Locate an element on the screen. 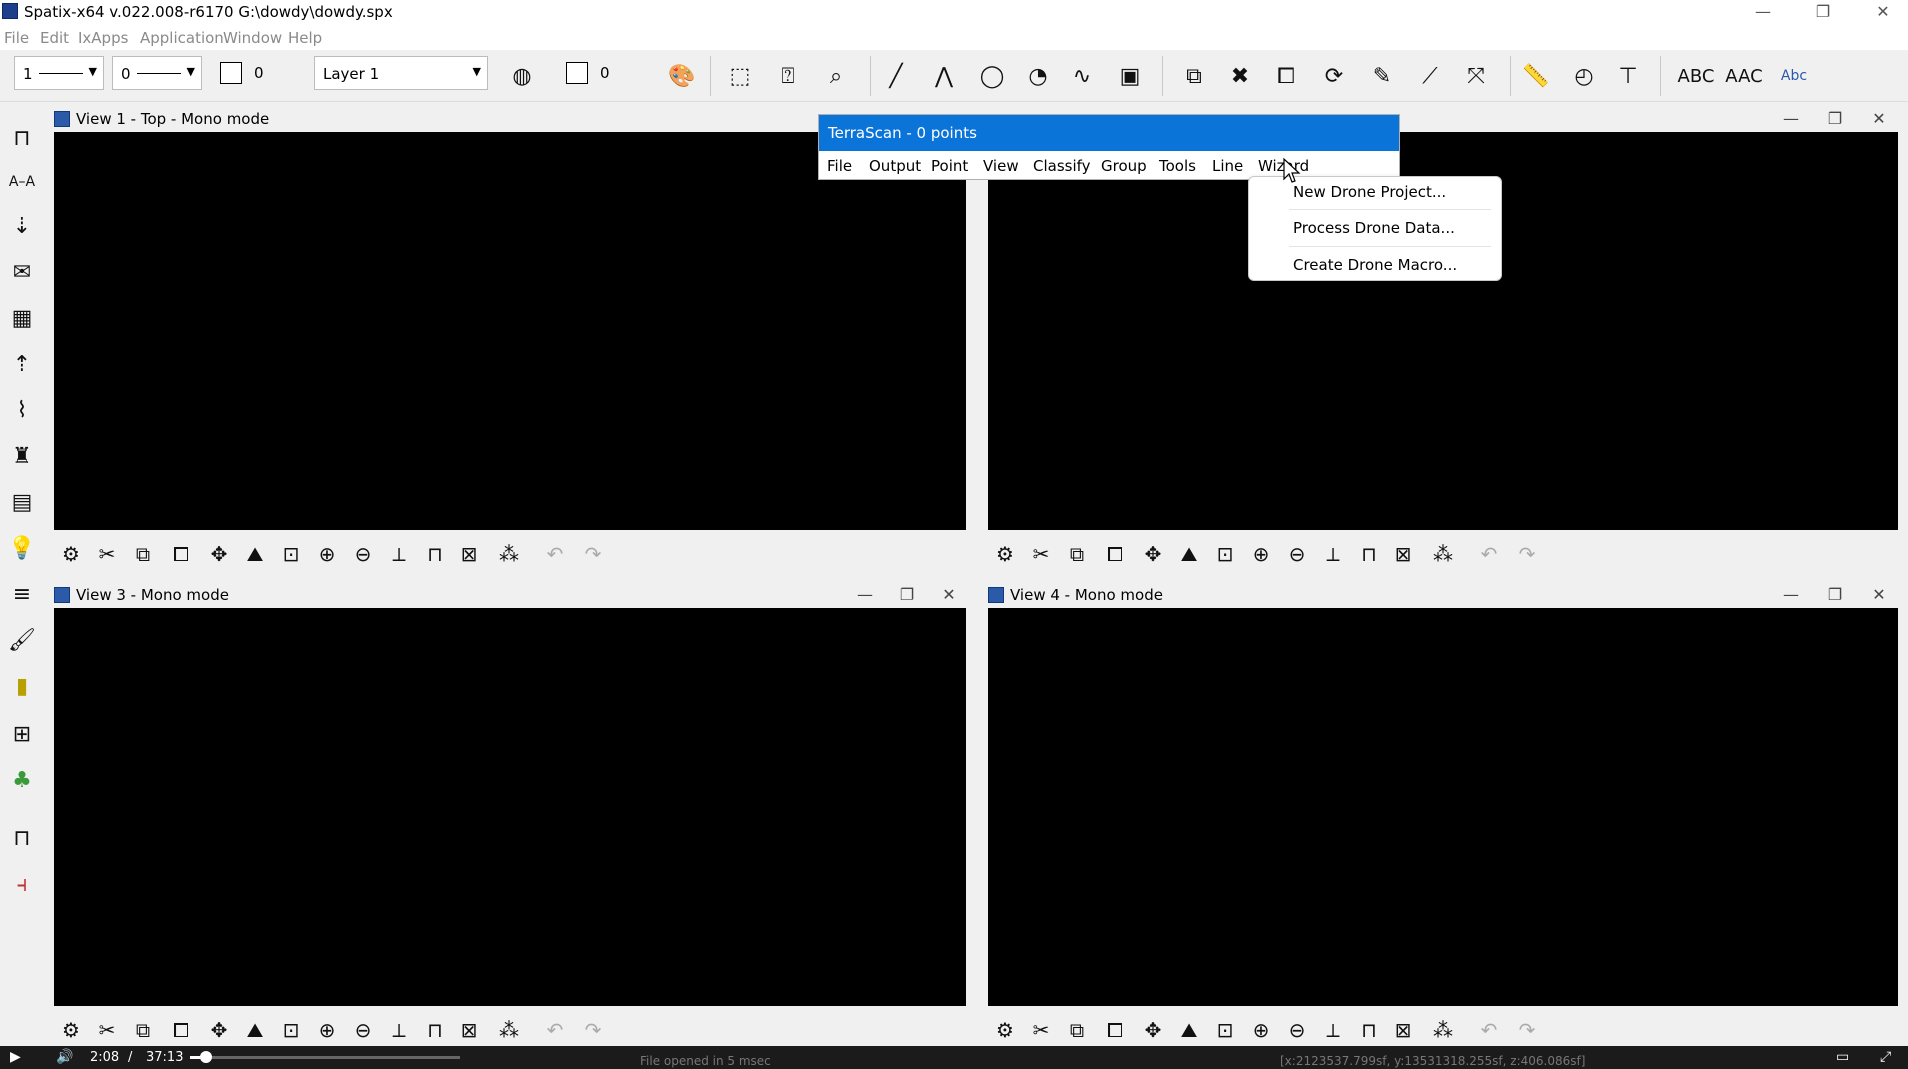 Image resolution: width=1908 pixels, height=1069 pixels. menu-ixapps: IxApps is located at coordinates (103, 38).